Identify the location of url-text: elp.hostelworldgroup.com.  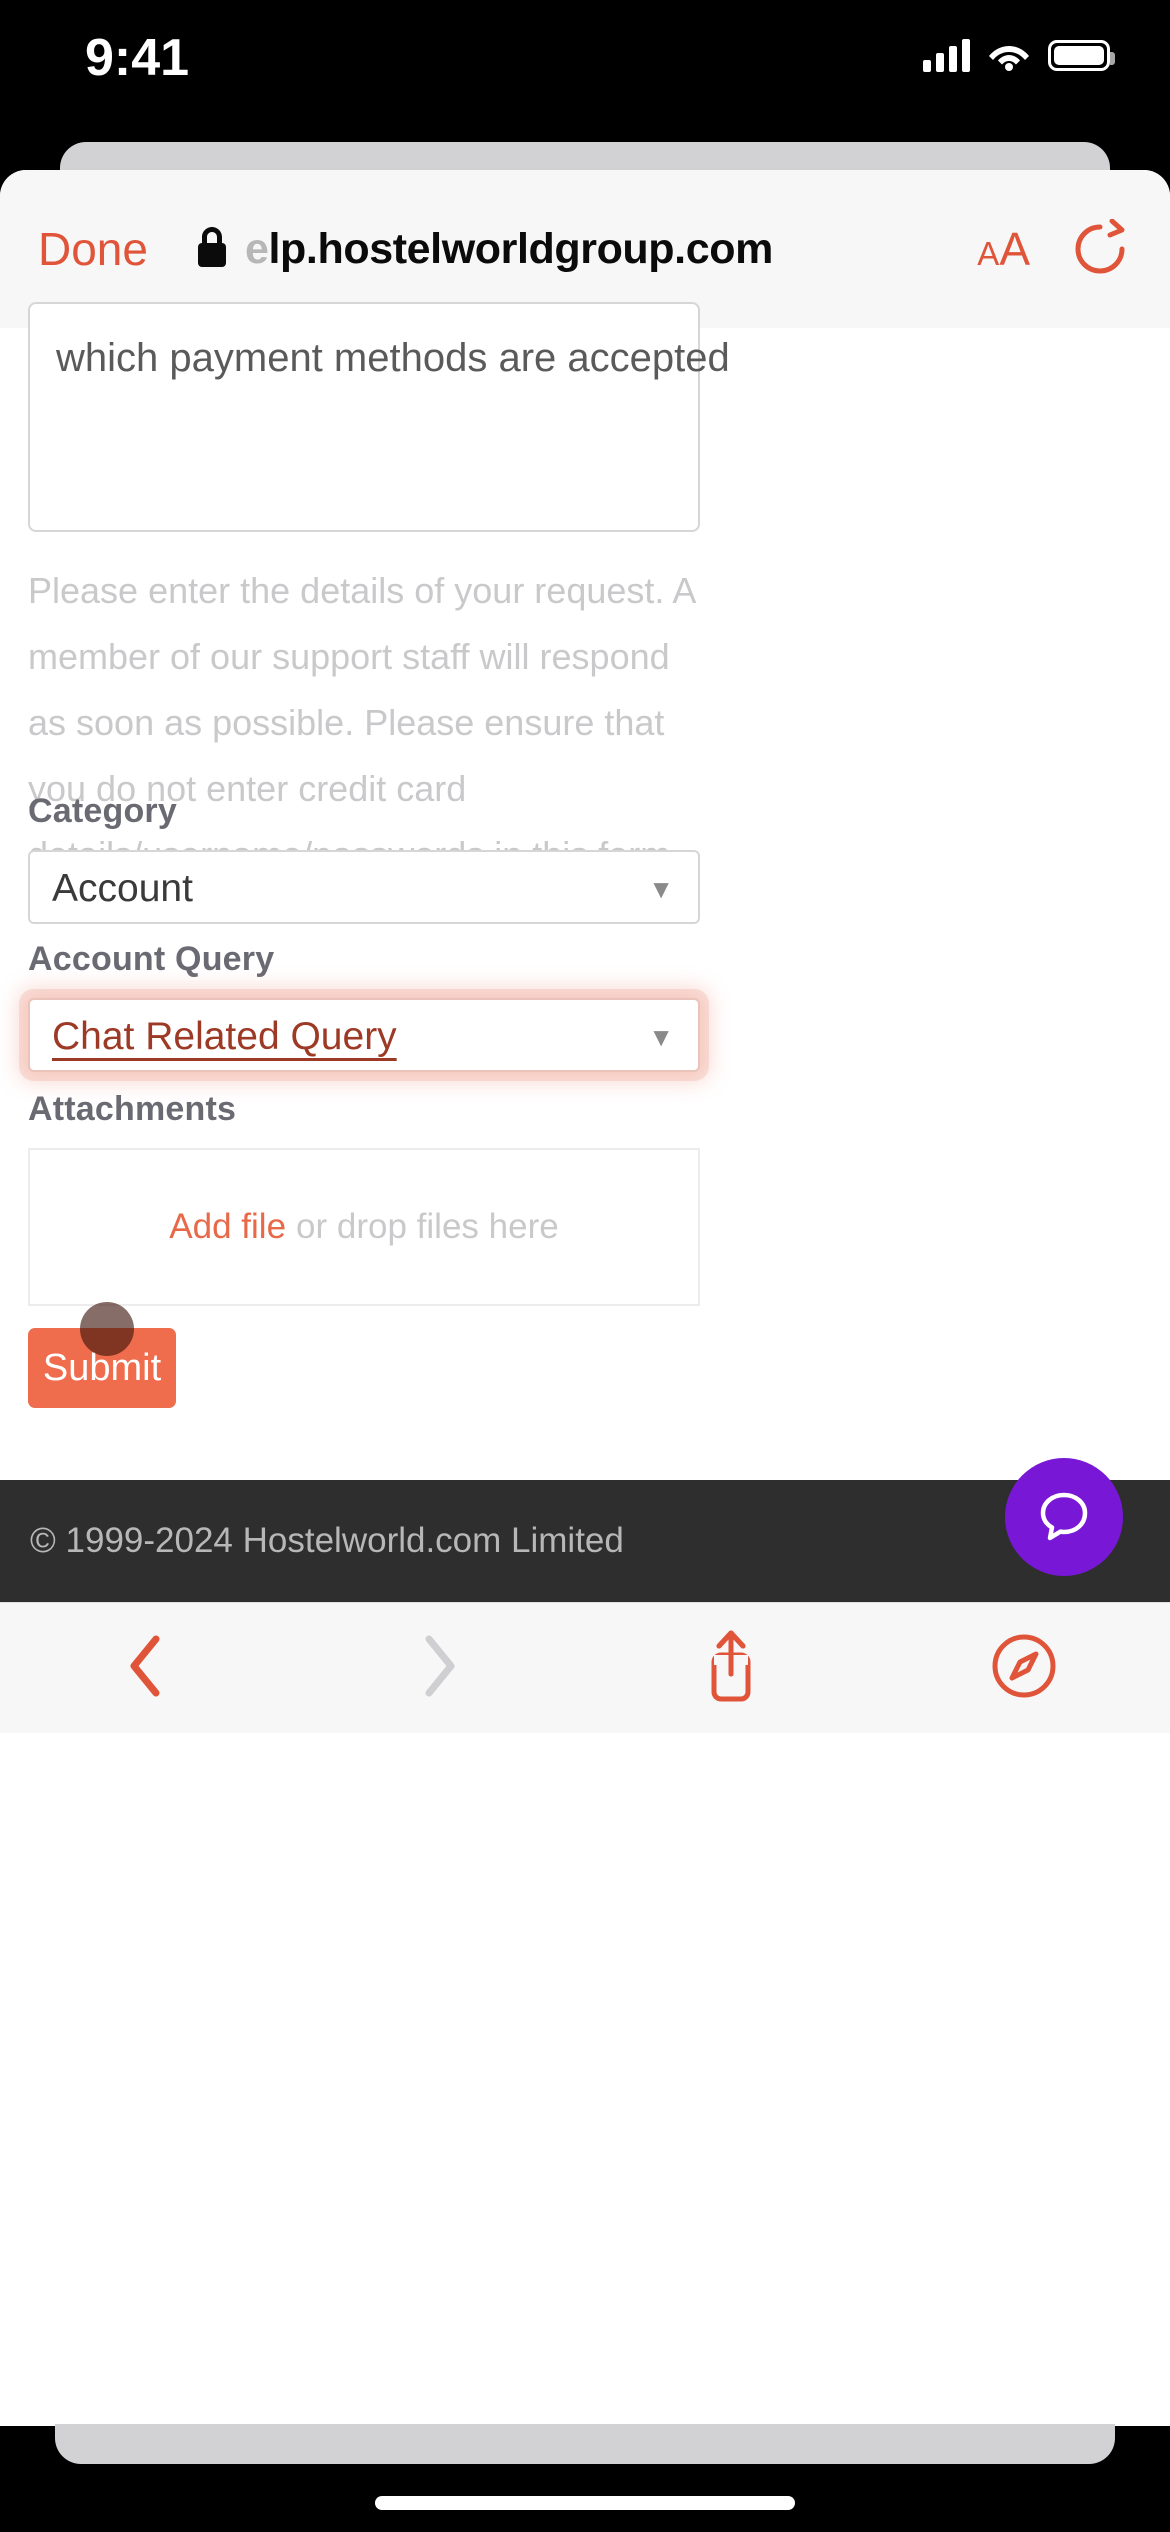
(509, 249).